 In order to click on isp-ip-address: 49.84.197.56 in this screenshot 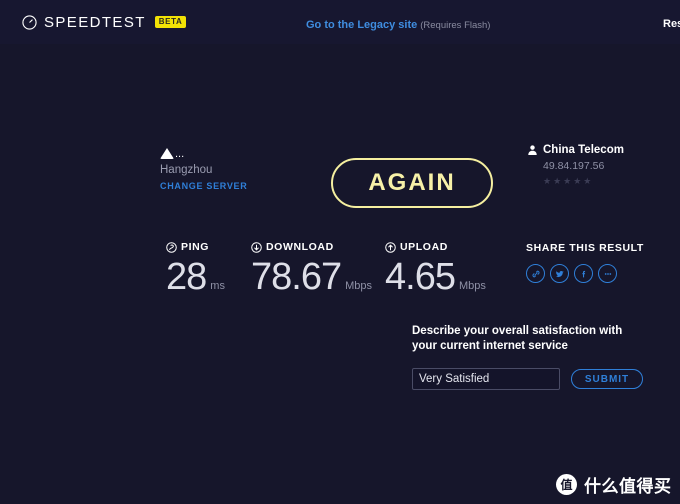, I will do `click(574, 166)`.